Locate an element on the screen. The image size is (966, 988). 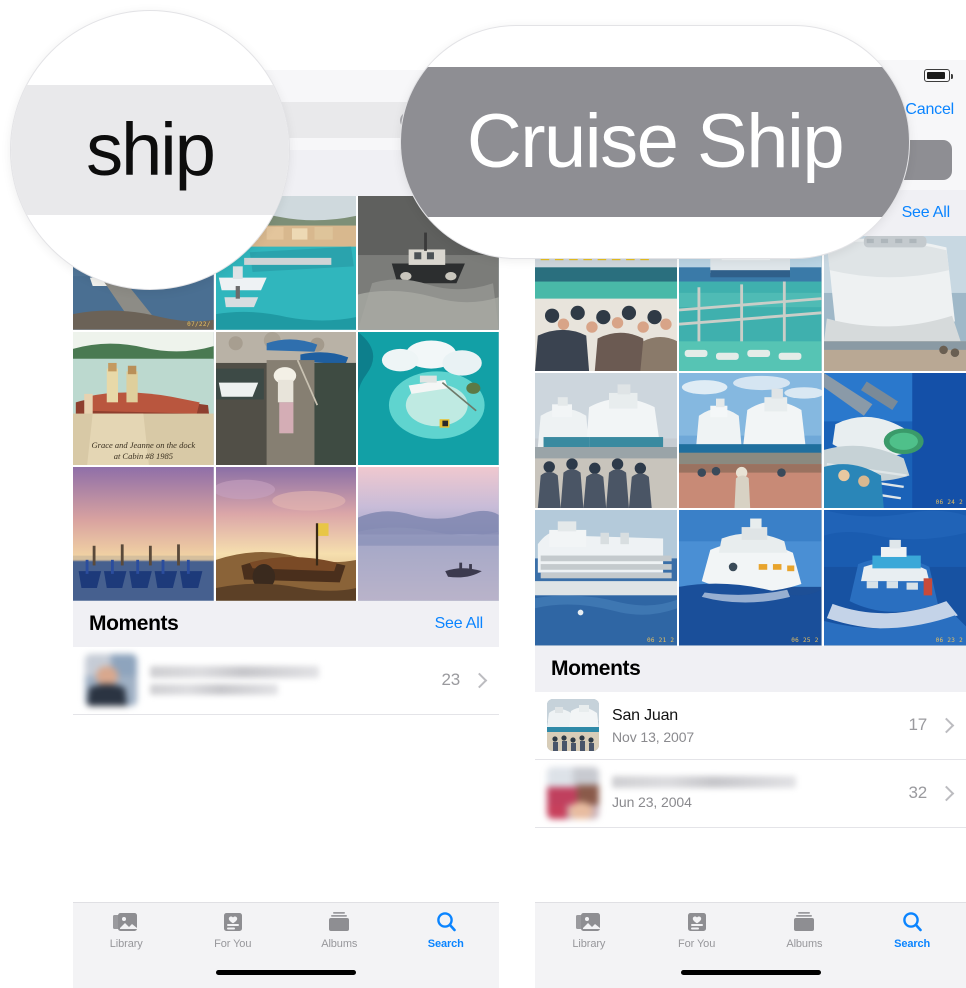
moment-title: San Juan is located at coordinates (645, 715).